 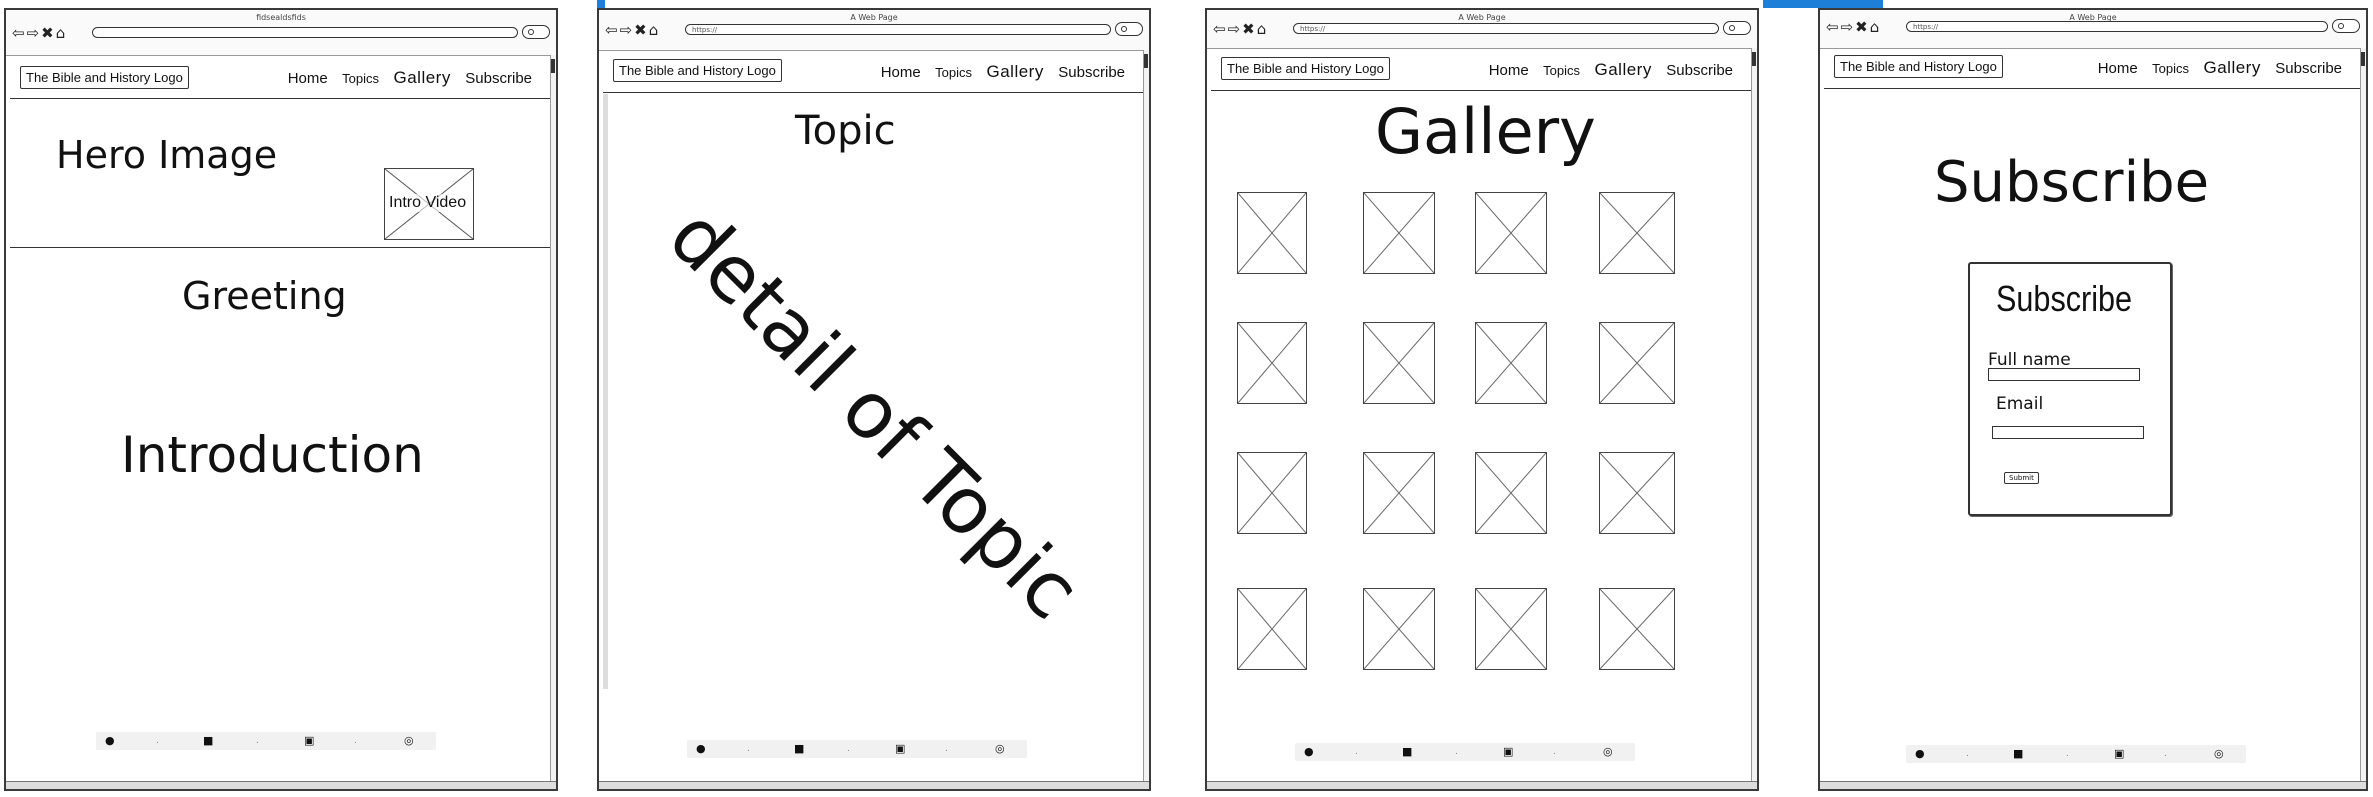 I want to click on introduction-text: Introduction, so click(x=272, y=455).